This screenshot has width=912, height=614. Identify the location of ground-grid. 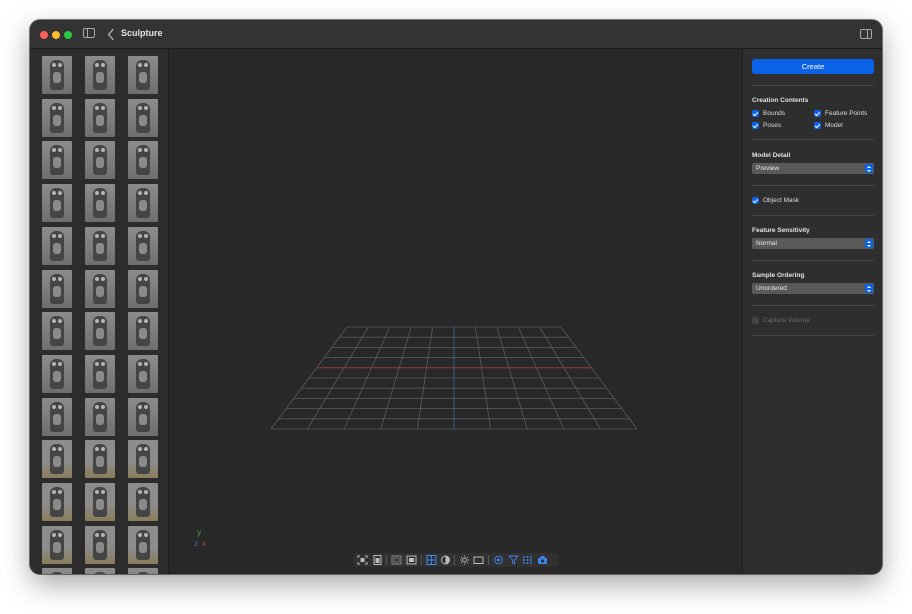
(454, 378).